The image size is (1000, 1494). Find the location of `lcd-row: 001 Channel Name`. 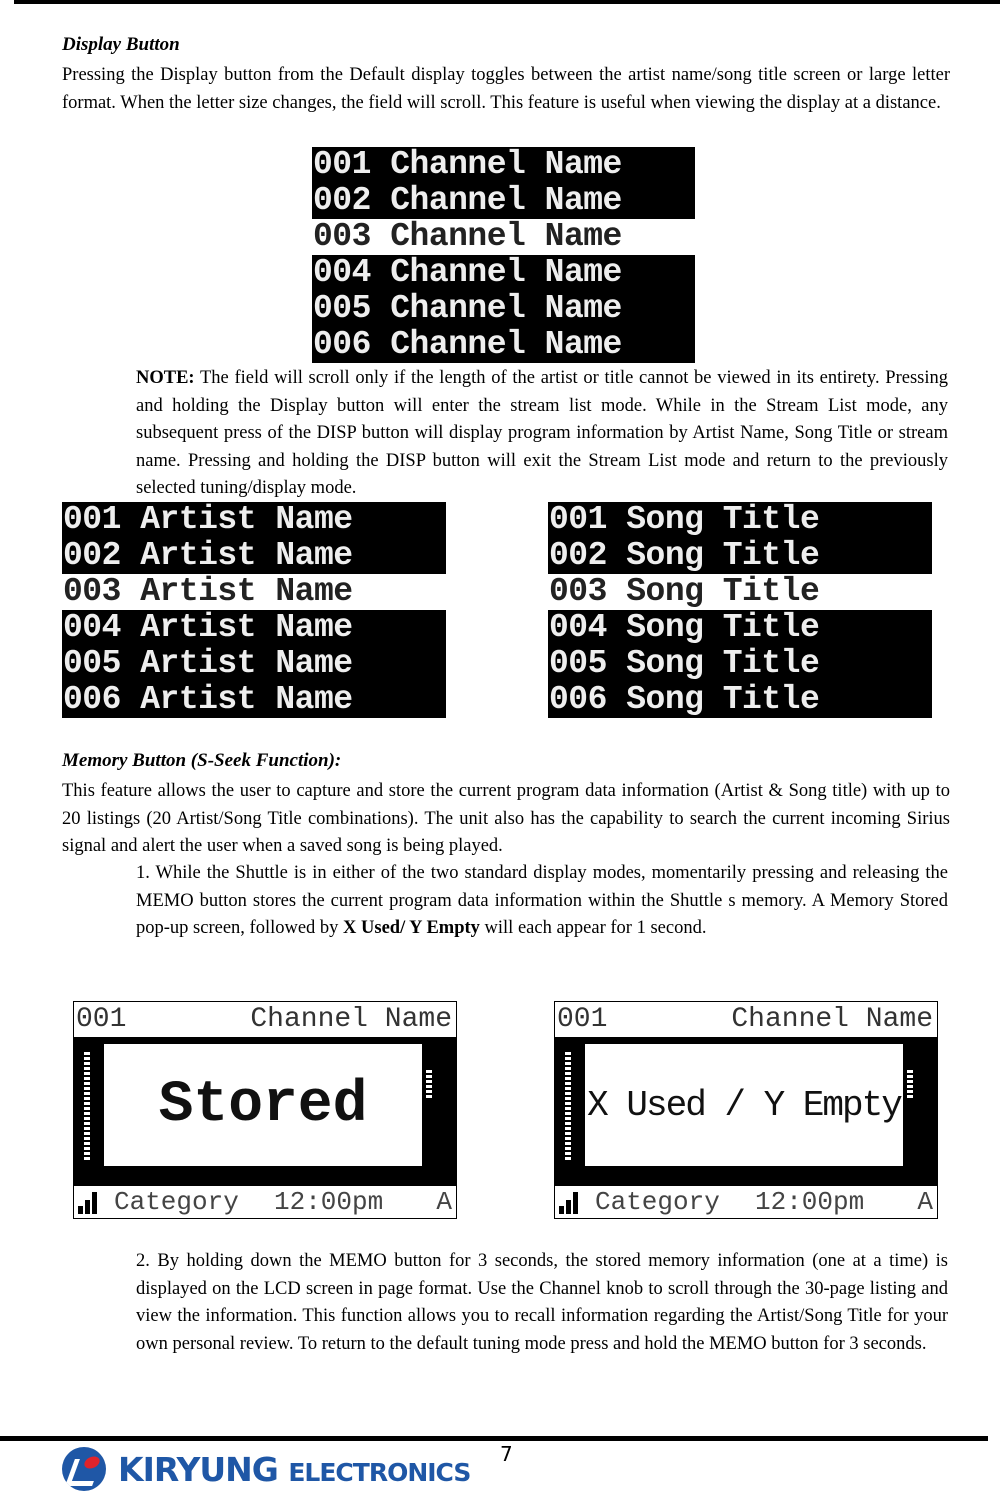

lcd-row: 001 Channel Name is located at coordinates (467, 165).